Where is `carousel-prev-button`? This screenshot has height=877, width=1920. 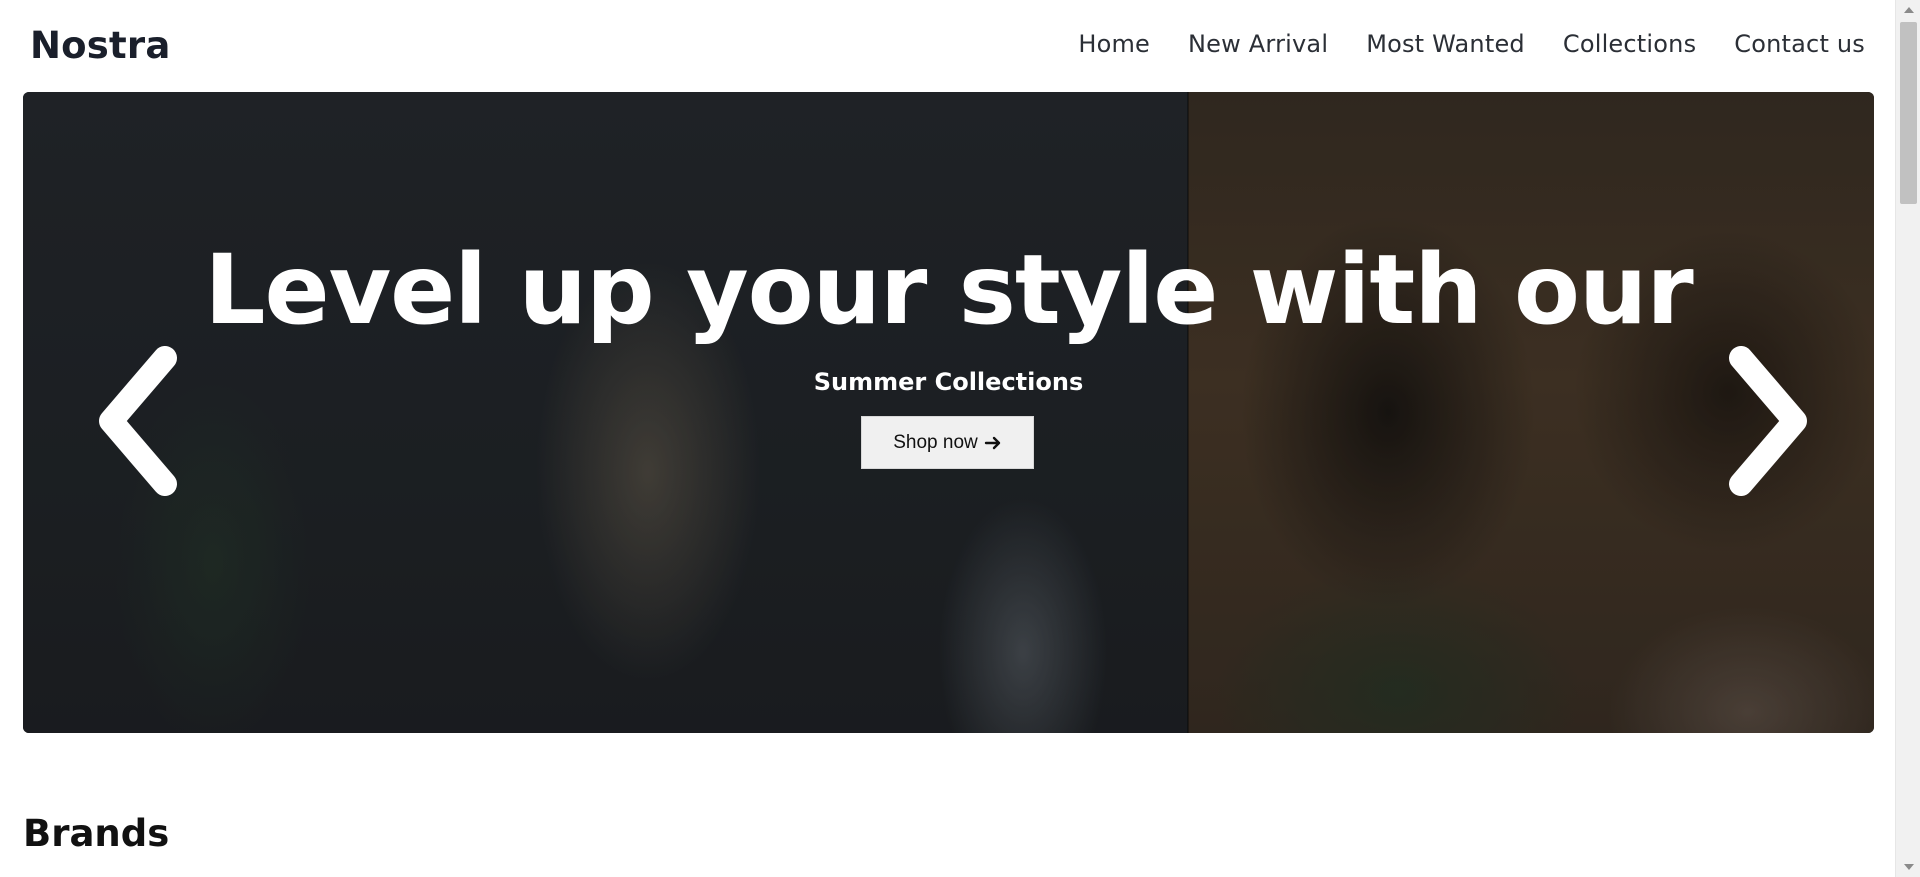 carousel-prev-button is located at coordinates (138, 421).